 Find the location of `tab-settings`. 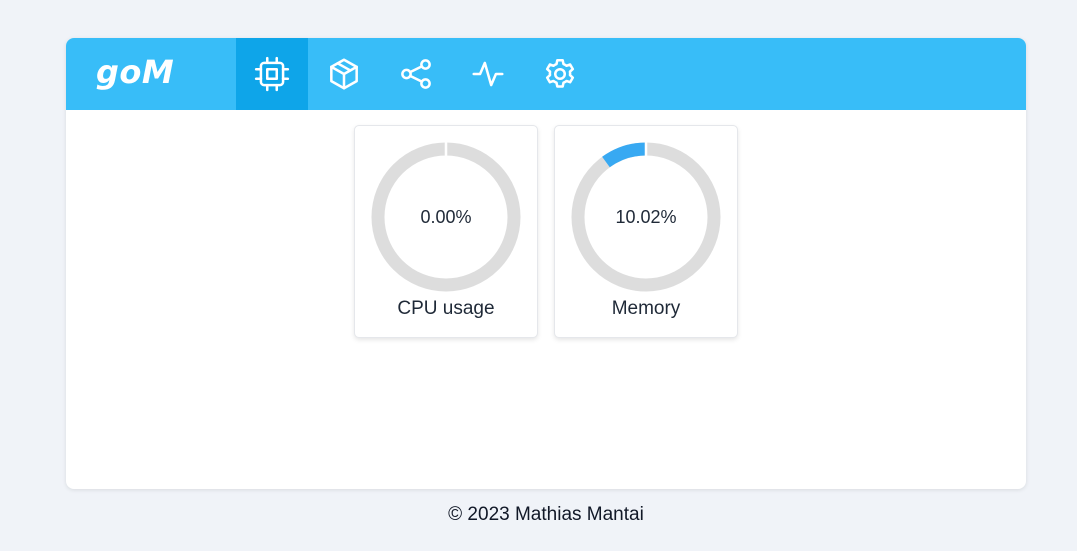

tab-settings is located at coordinates (560, 74).